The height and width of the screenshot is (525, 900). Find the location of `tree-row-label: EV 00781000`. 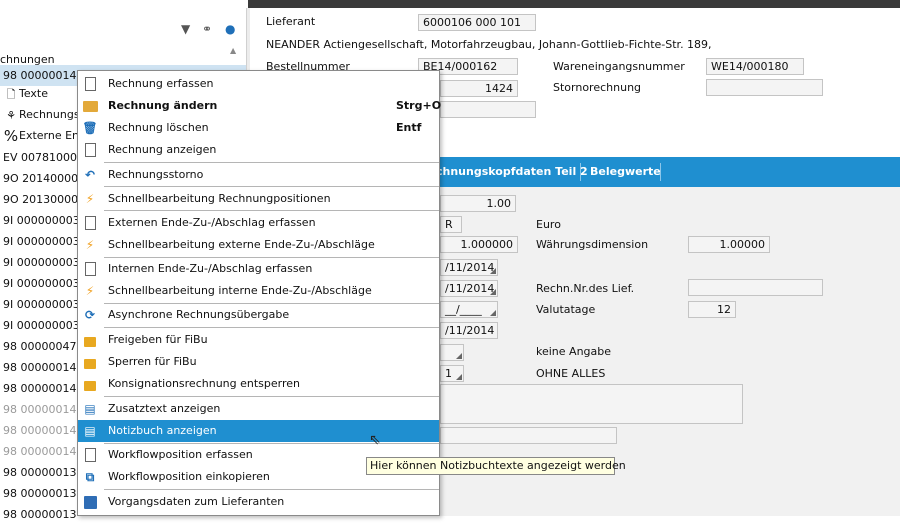

tree-row-label: EV 00781000 is located at coordinates (40, 157).